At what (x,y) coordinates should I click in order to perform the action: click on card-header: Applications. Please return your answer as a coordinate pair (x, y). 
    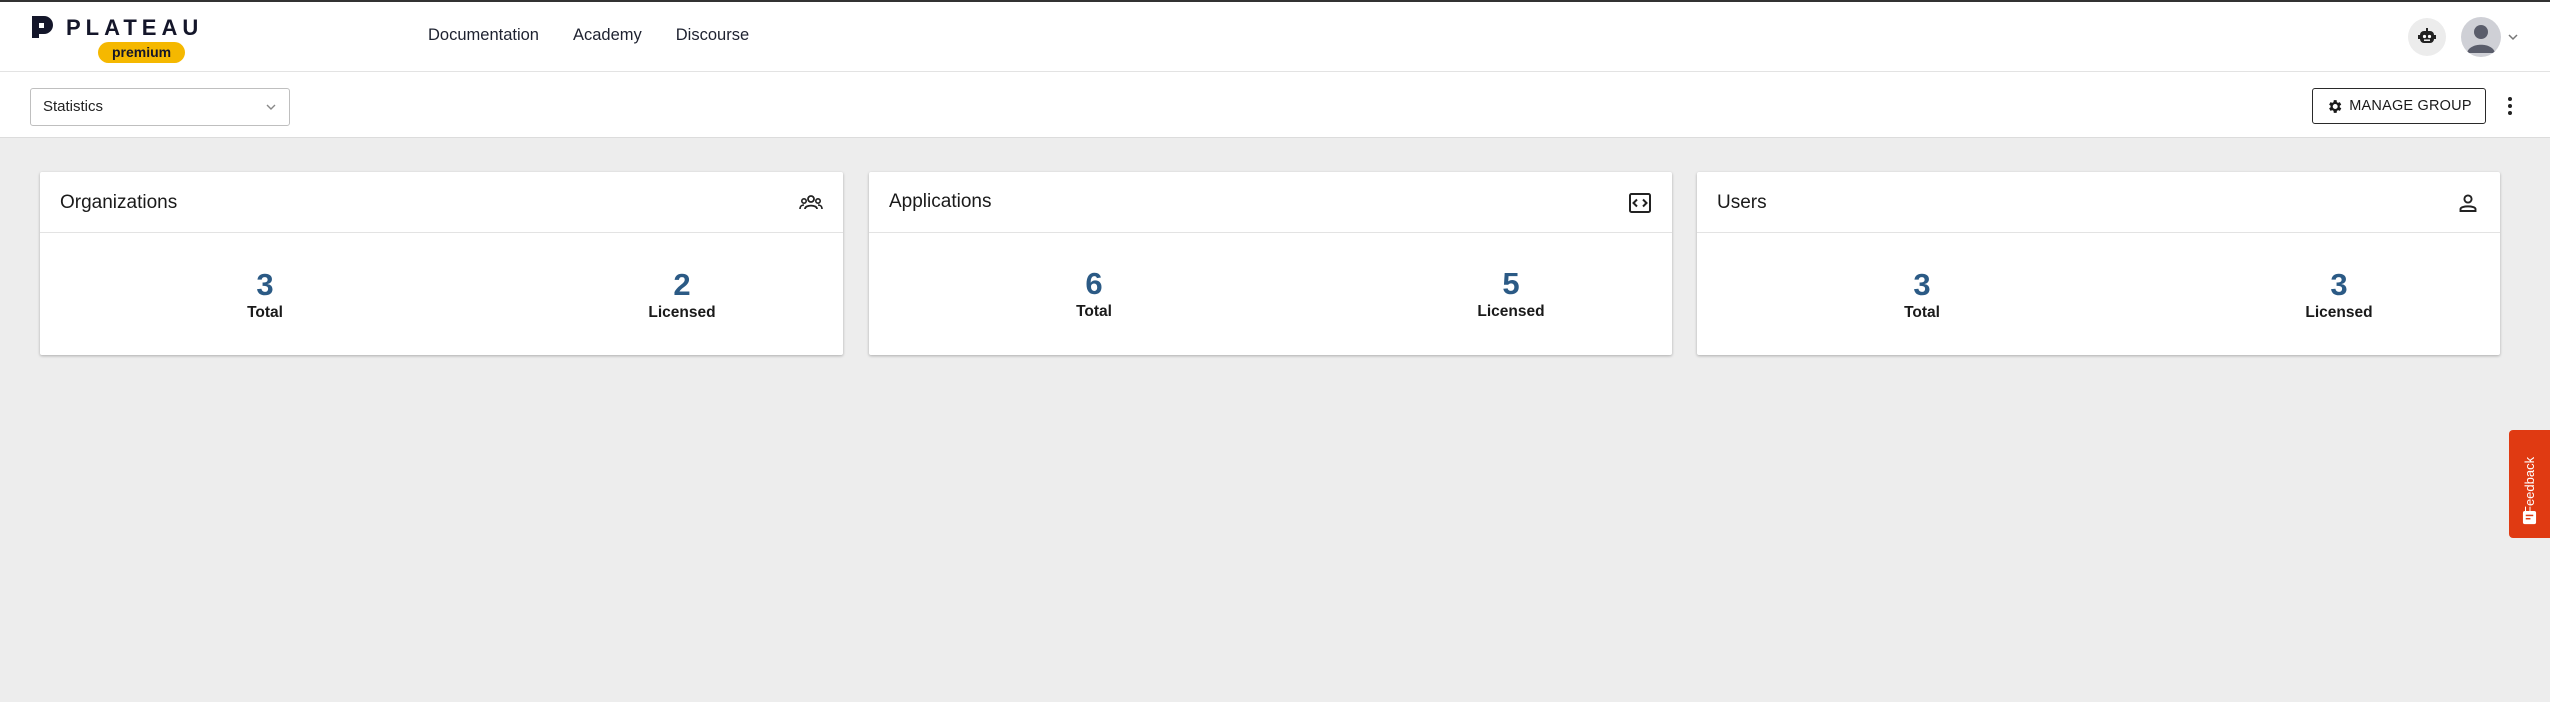
    Looking at the image, I should click on (1270, 202).